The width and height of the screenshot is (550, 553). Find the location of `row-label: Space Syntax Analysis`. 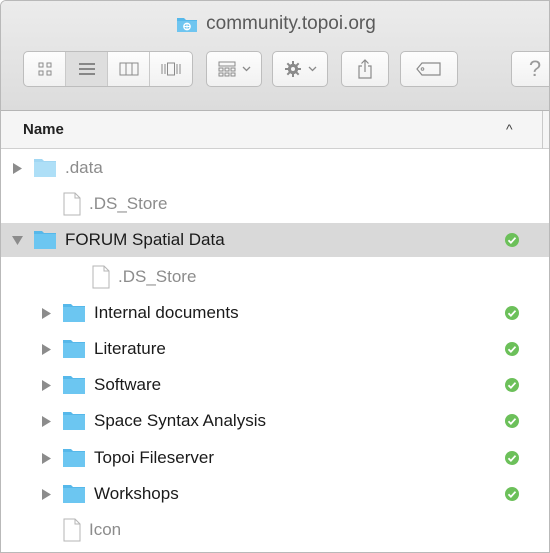

row-label: Space Syntax Analysis is located at coordinates (180, 420).